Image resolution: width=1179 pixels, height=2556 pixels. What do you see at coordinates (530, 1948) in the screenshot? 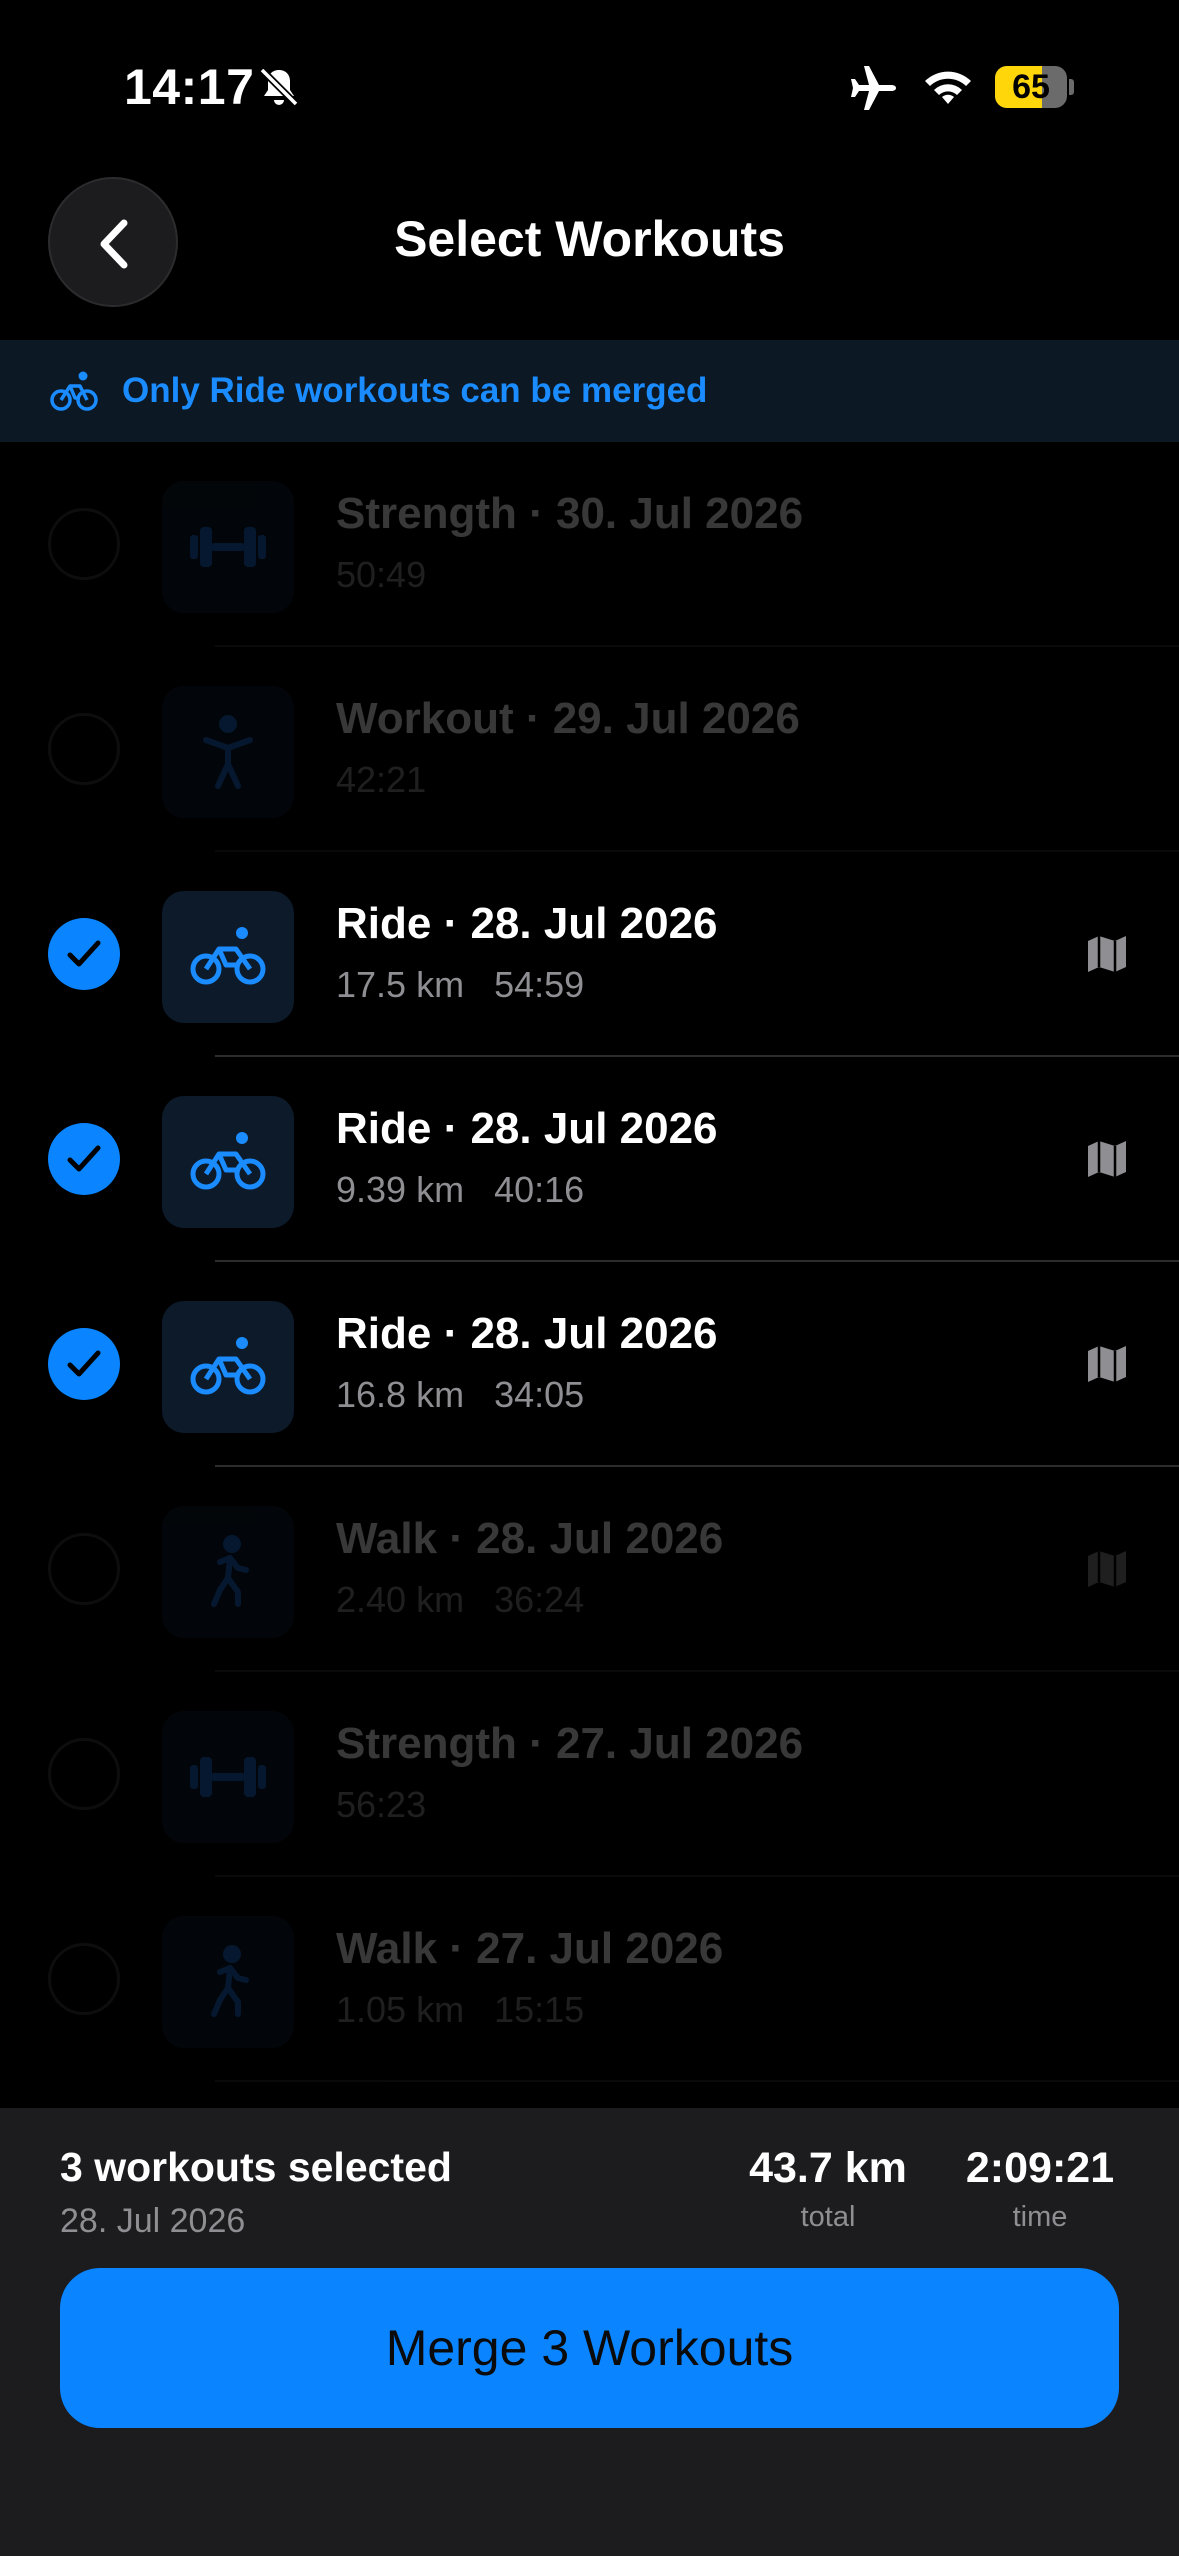
I see `workout-title: Walk · 27. Jul 2026` at bounding box center [530, 1948].